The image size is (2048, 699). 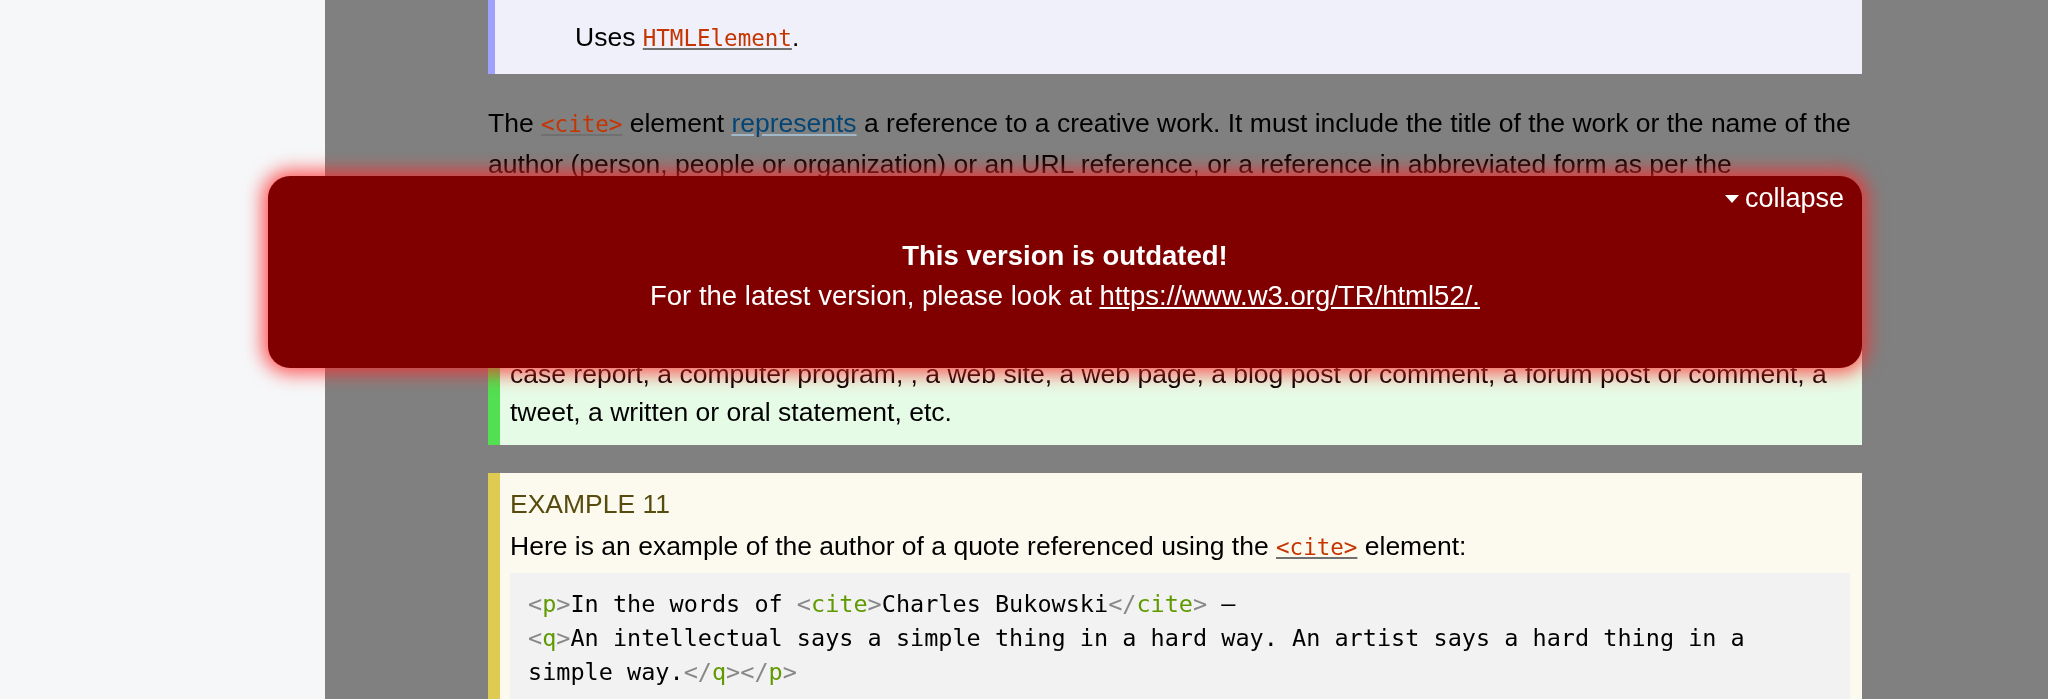 What do you see at coordinates (1317, 547) in the screenshot?
I see `code-link: <cite>` at bounding box center [1317, 547].